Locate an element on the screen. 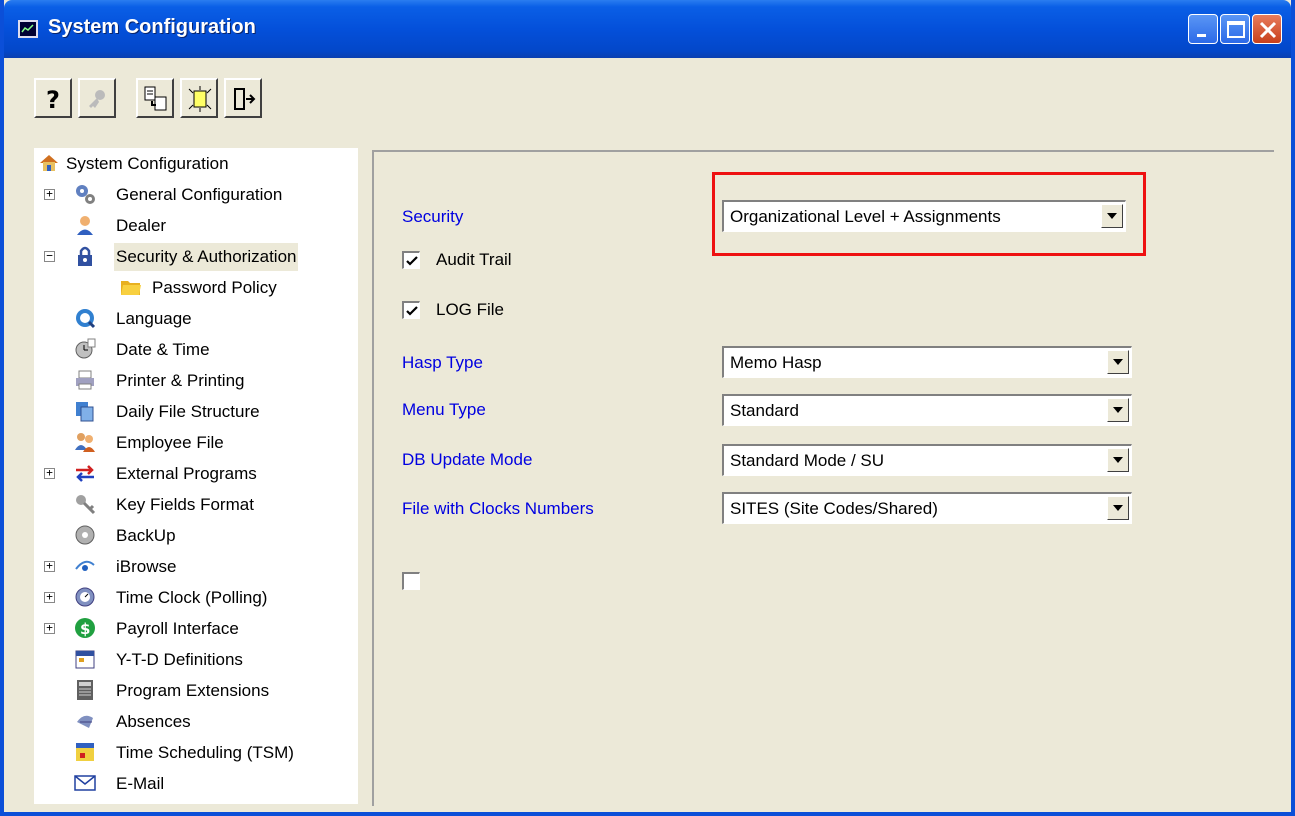 Image resolution: width=1295 pixels, height=816 pixels. copy-document-icon is located at coordinates (155, 98).